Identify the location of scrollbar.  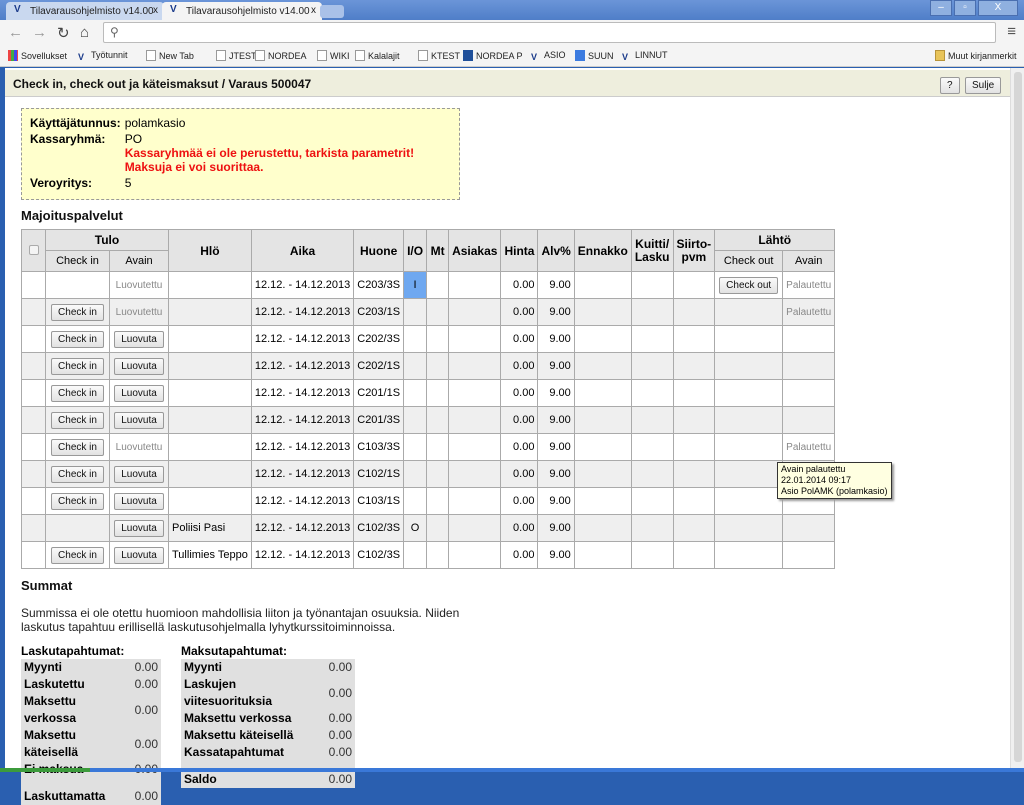
(1017, 418).